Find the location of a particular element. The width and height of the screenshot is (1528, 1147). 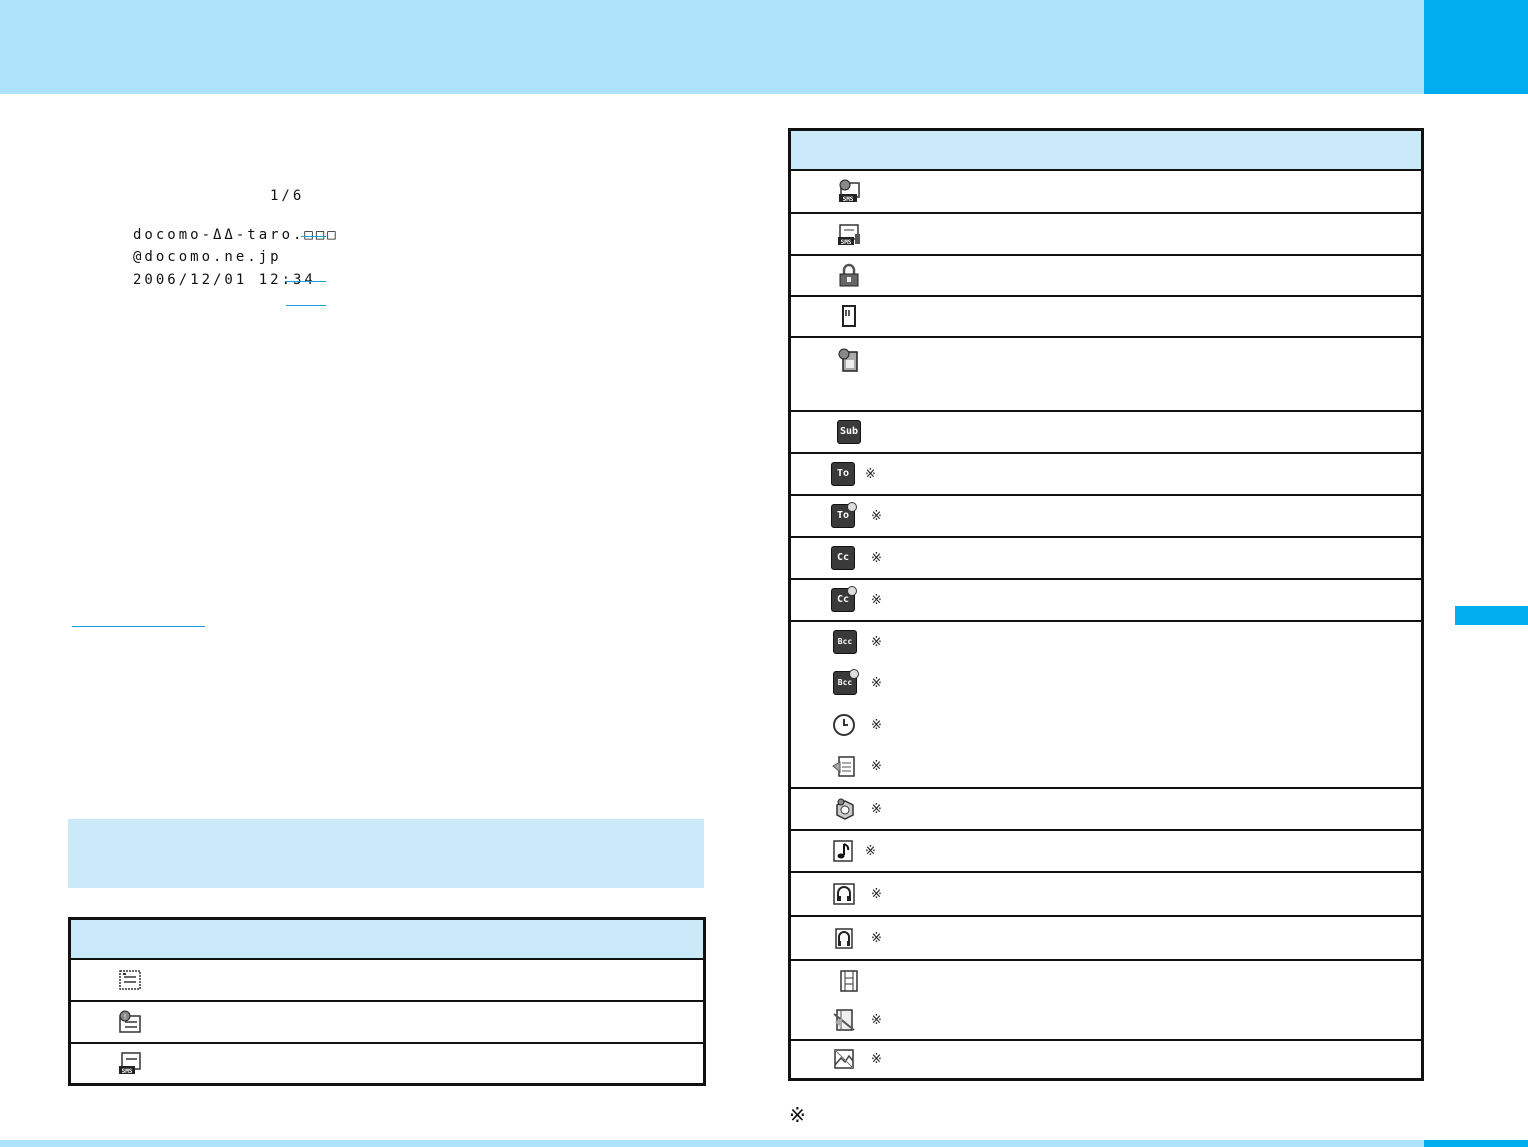

bcc-multi-icon-label: Bcc is located at coordinates (845, 682).